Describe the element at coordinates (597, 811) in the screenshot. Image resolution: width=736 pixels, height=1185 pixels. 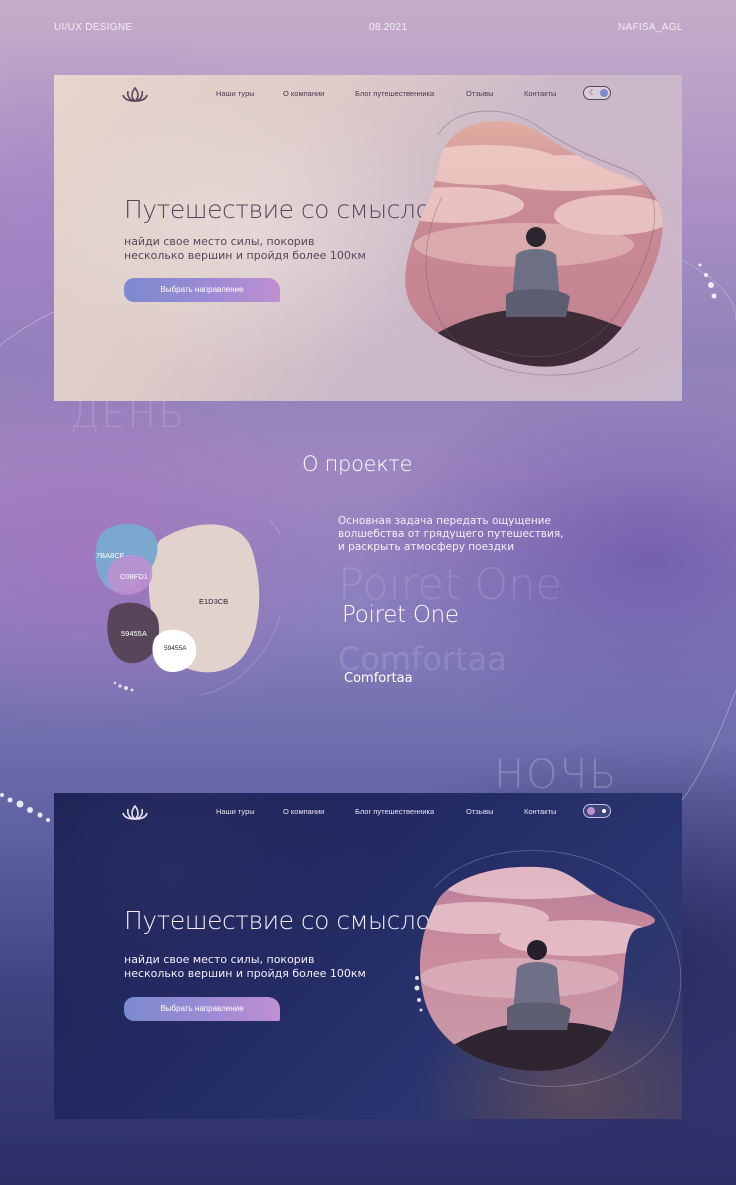
I see `theme-toggle` at that location.